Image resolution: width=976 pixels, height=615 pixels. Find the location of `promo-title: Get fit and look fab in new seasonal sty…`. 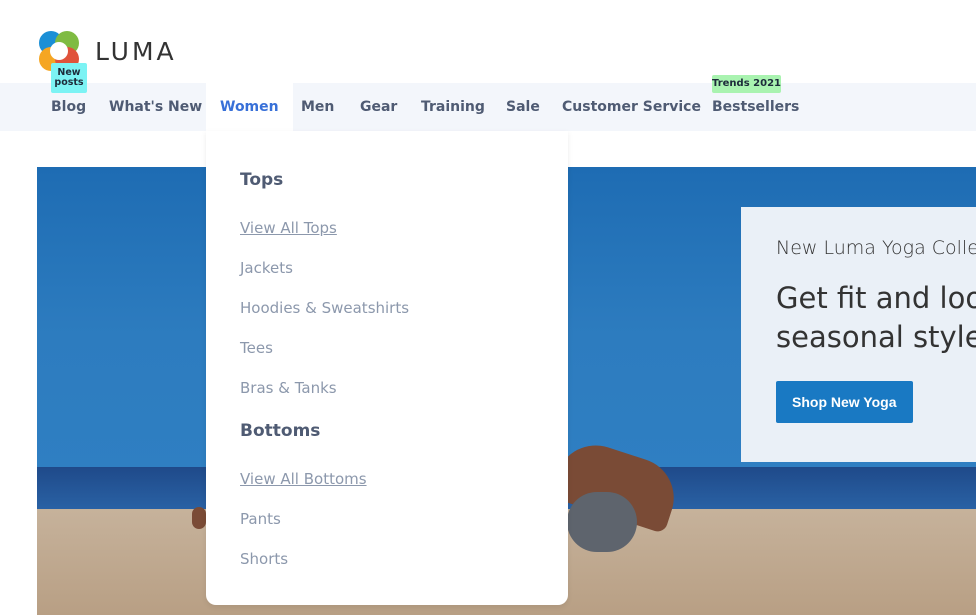

promo-title: Get fit and look fab in new seasonal sty… is located at coordinates (876, 318).